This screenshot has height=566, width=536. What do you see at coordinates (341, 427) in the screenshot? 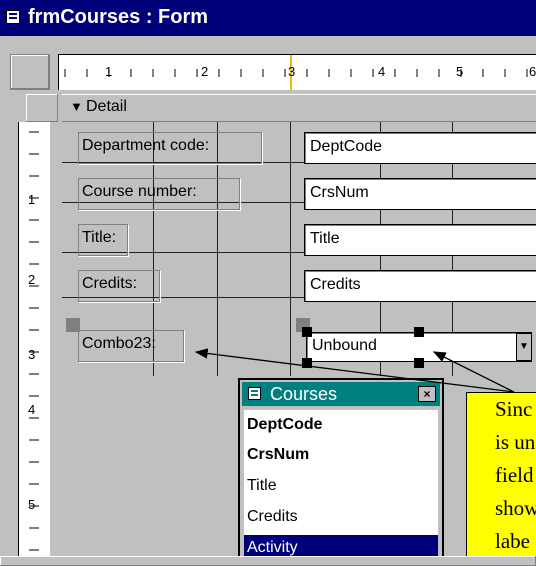
I see `field-item-deptcode: DeptCode` at bounding box center [341, 427].